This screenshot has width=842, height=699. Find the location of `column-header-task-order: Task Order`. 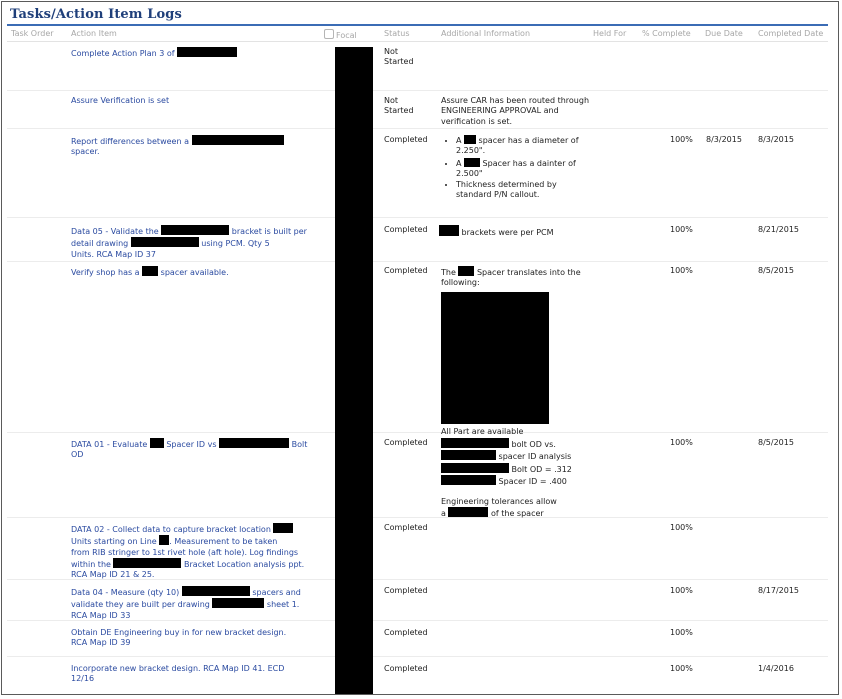

column-header-task-order: Task Order is located at coordinates (32, 33).